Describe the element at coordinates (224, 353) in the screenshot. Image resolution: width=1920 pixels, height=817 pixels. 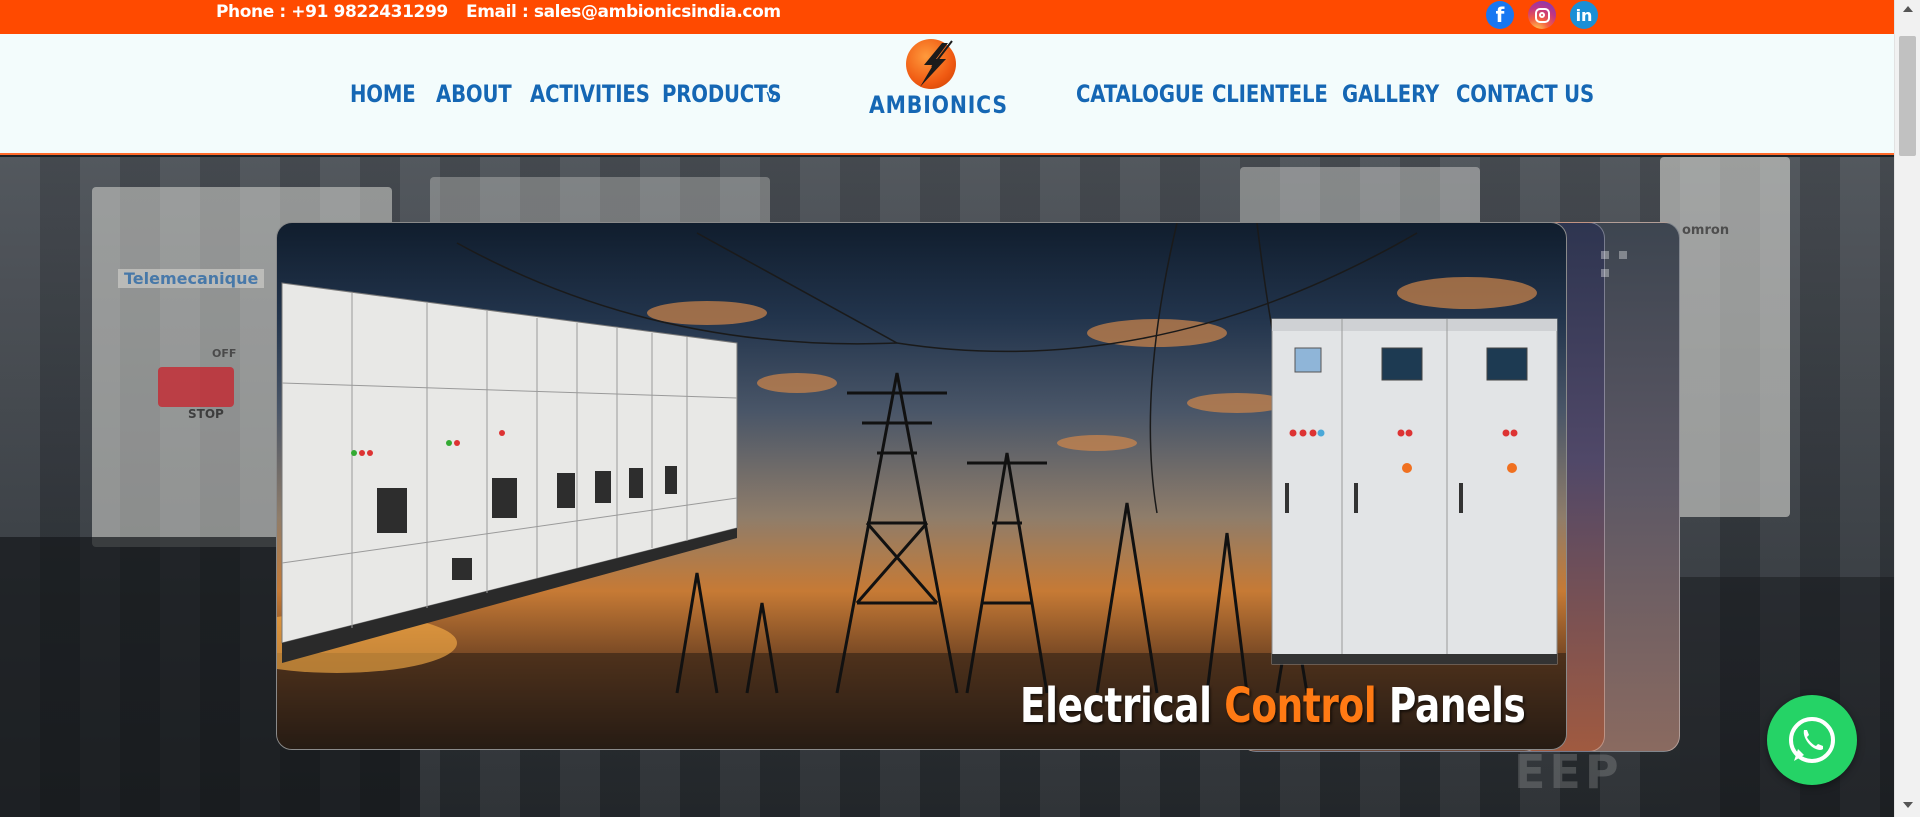
I see `bg-label-off: OFF` at that location.